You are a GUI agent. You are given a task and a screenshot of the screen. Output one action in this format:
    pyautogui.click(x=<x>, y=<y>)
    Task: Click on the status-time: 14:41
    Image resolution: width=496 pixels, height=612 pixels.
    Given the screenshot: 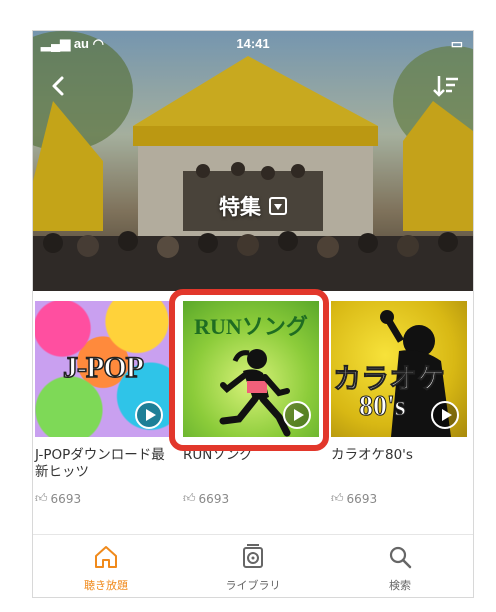 What is the action you would take?
    pyautogui.click(x=253, y=43)
    